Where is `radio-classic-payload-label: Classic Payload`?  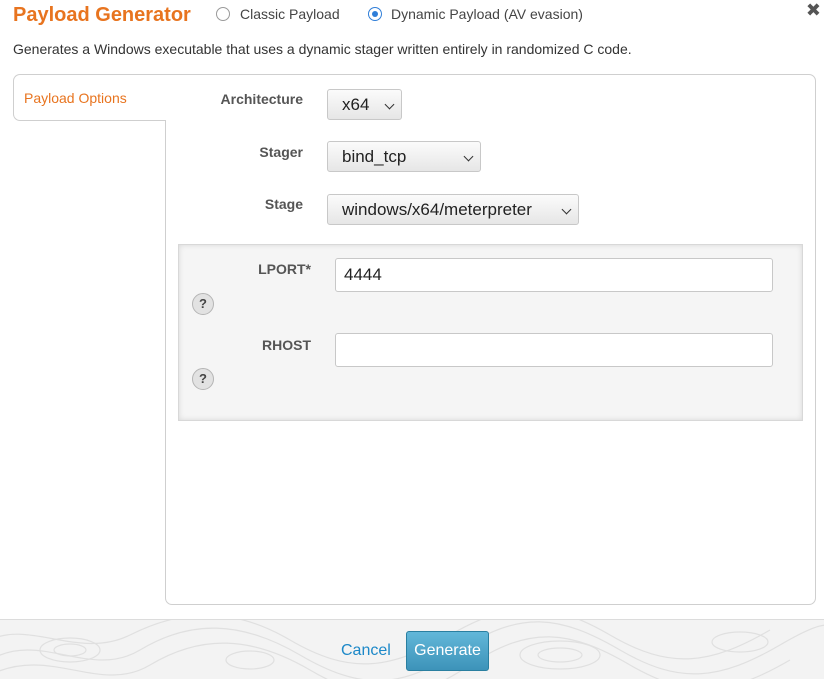 radio-classic-payload-label: Classic Payload is located at coordinates (290, 14).